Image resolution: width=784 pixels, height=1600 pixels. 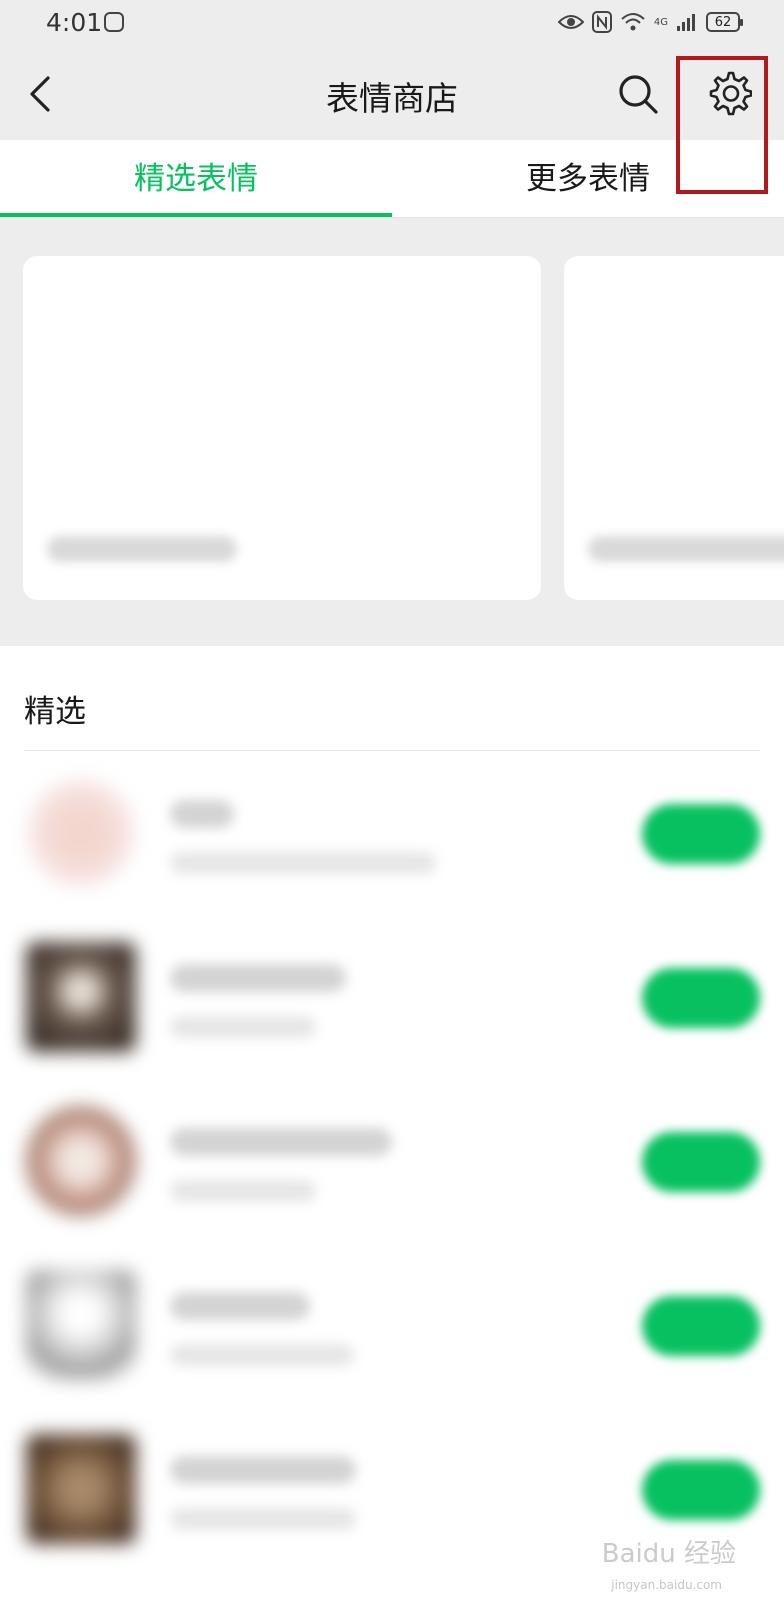 I want to click on hand-icon, so click(x=114, y=22).